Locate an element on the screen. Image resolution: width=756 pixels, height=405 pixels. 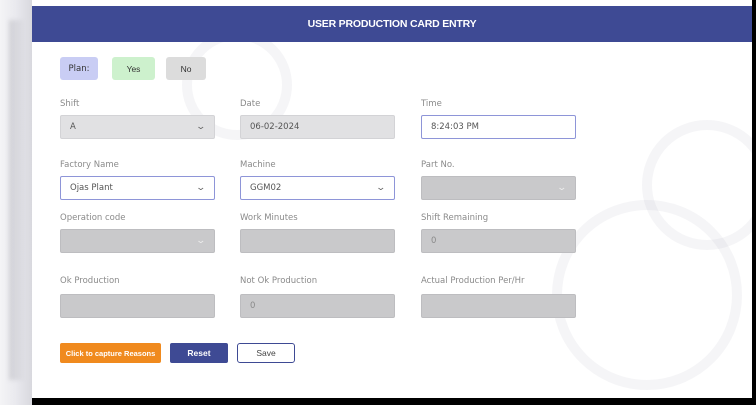
capture-reasons-button: Click to capture Reasons is located at coordinates (110, 353).